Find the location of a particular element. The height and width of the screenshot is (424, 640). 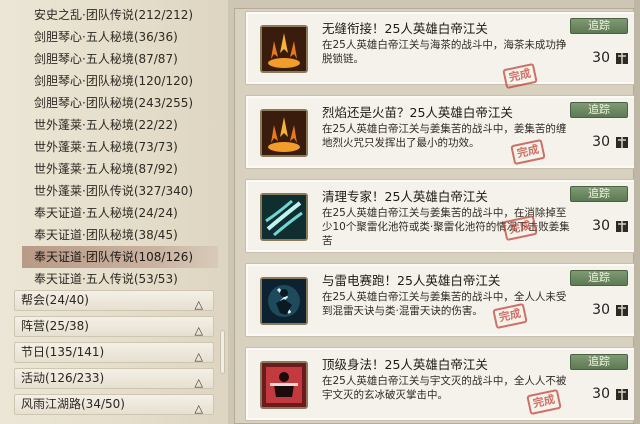

list-item: 安史之乱·团队传说(212/212) is located at coordinates (120, 15).